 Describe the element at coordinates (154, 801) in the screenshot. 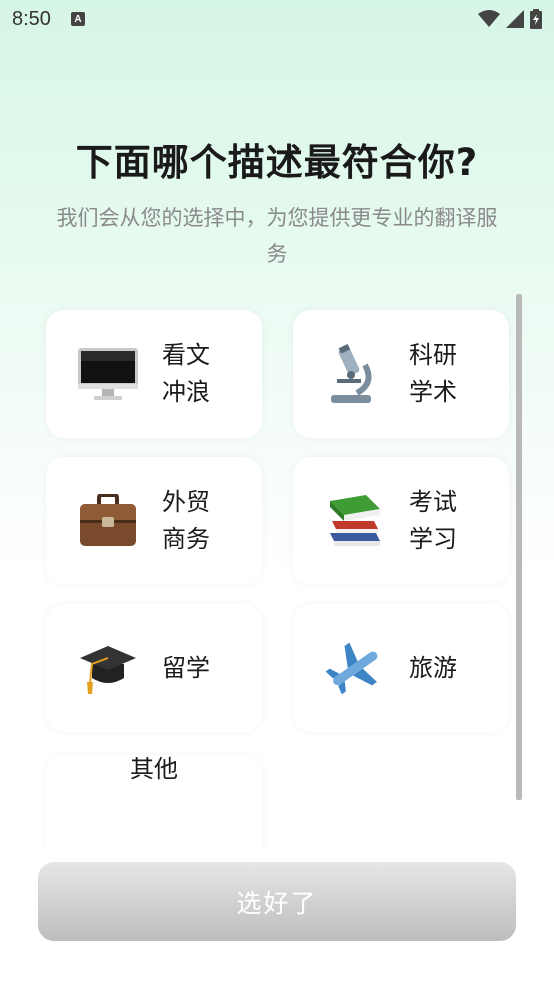

I see `option-card-other: 其他` at that location.